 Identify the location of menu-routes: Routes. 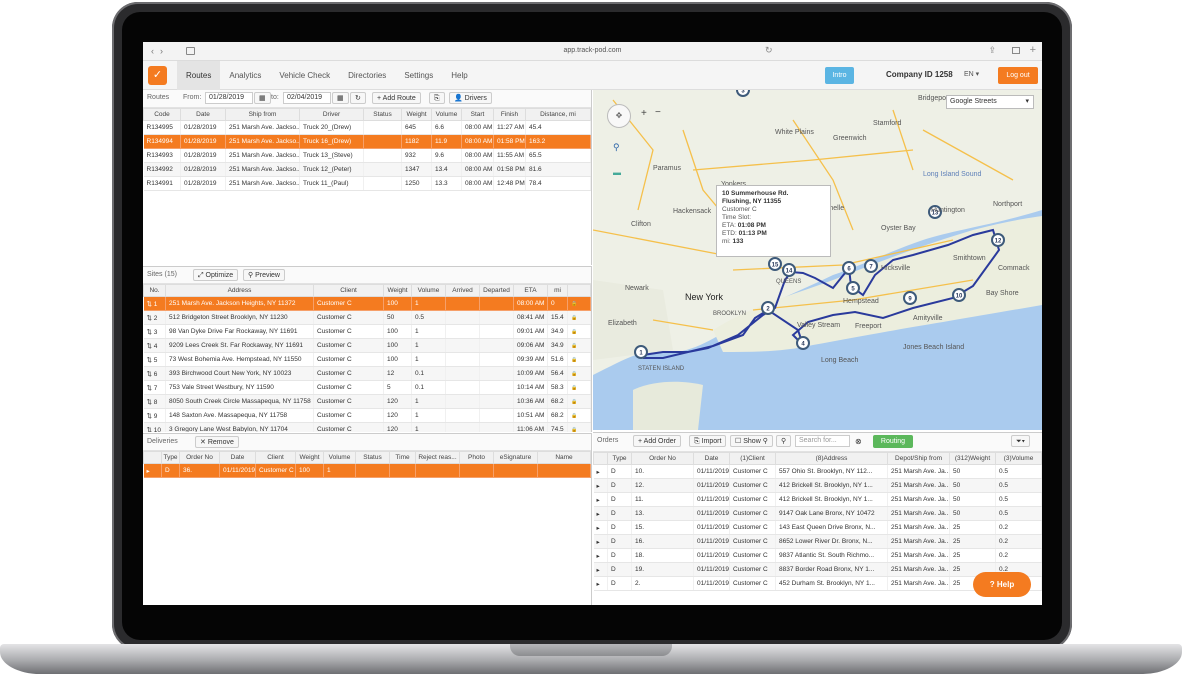
(199, 75).